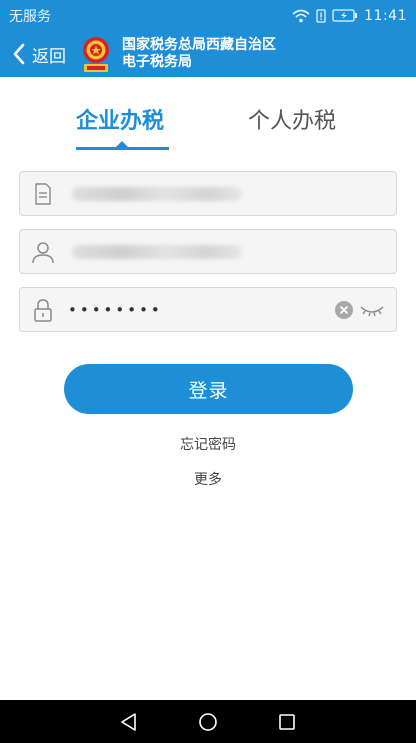  What do you see at coordinates (345, 15) in the screenshot?
I see `battery-charging-icon` at bounding box center [345, 15].